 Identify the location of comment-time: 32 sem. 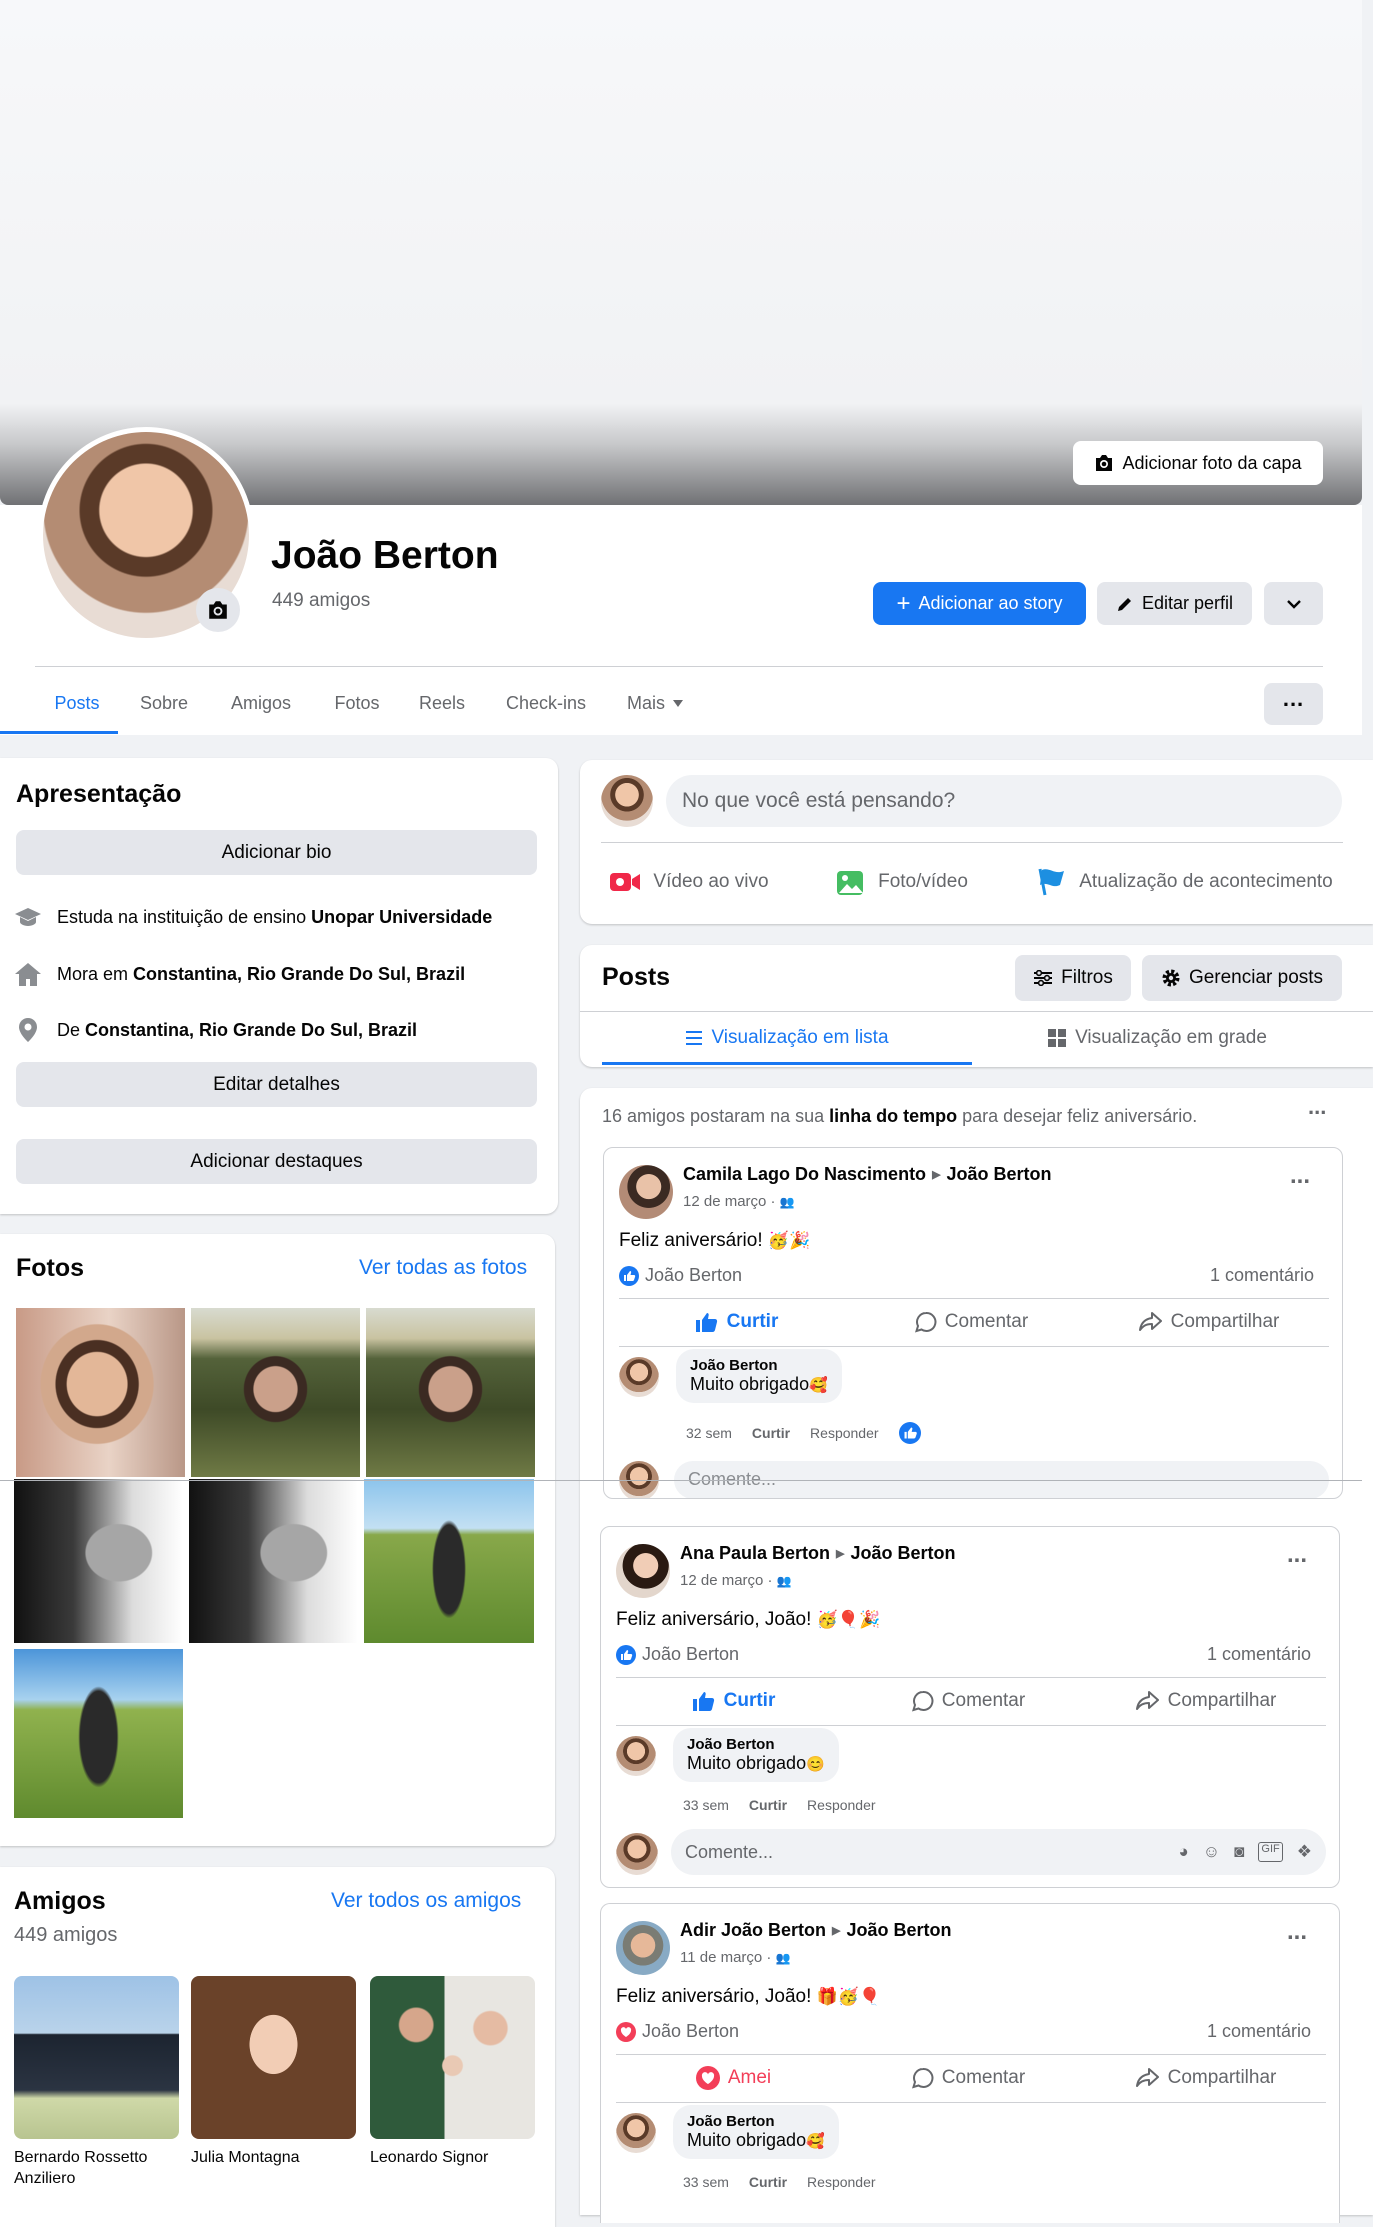
(709, 1433).